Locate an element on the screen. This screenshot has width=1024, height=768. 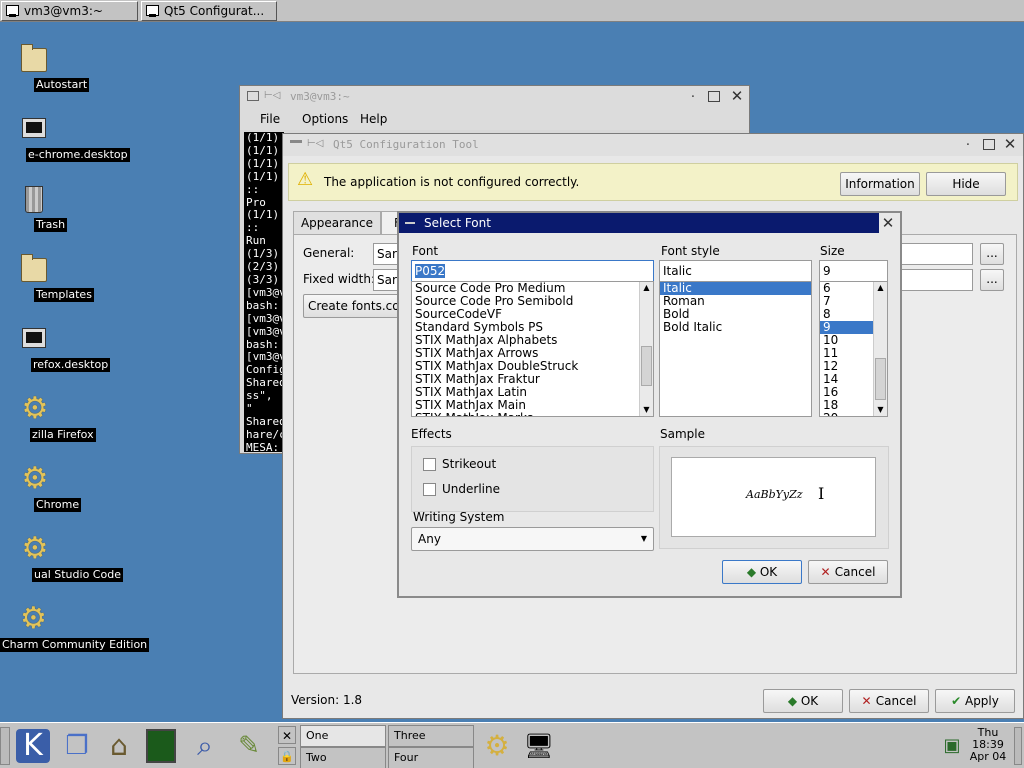
qt5ct-cancel-button: ✕ Cancel is located at coordinates (889, 701).